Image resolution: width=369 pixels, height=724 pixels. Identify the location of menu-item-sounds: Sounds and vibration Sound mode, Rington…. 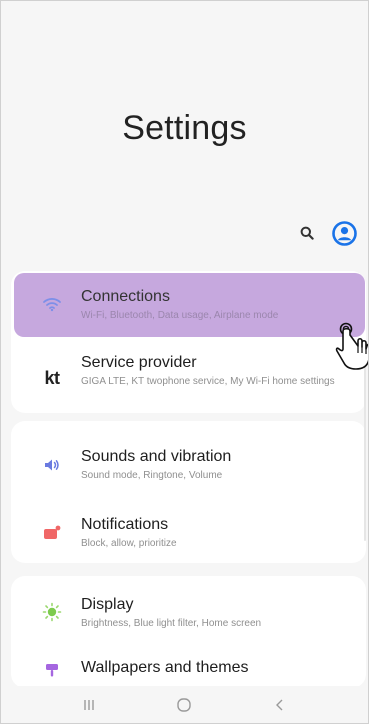
(188, 469).